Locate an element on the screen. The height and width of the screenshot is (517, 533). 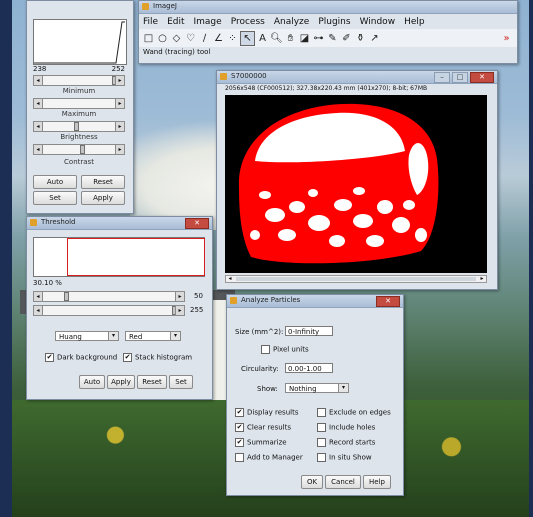
bc-apply-button: Apply is located at coordinates (103, 198).